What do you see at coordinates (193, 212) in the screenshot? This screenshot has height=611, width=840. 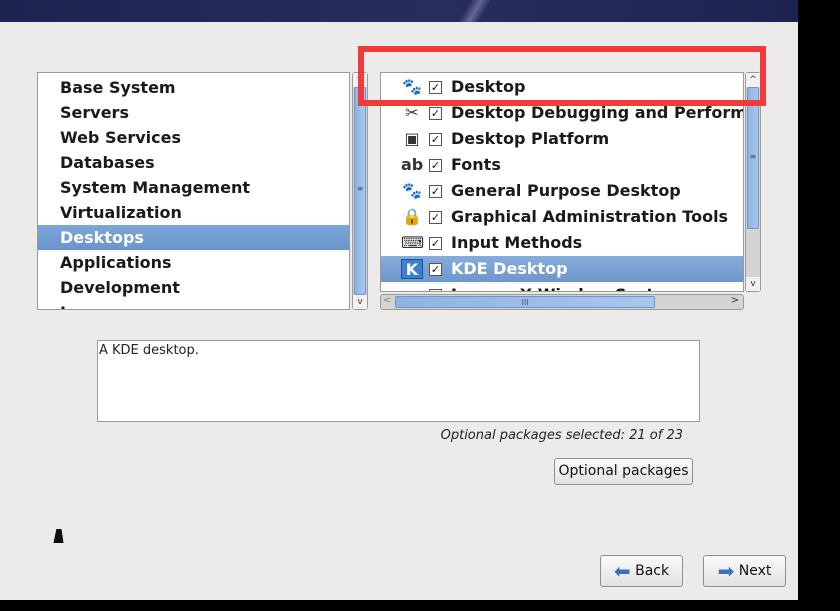 I see `category-item: Virtualization` at bounding box center [193, 212].